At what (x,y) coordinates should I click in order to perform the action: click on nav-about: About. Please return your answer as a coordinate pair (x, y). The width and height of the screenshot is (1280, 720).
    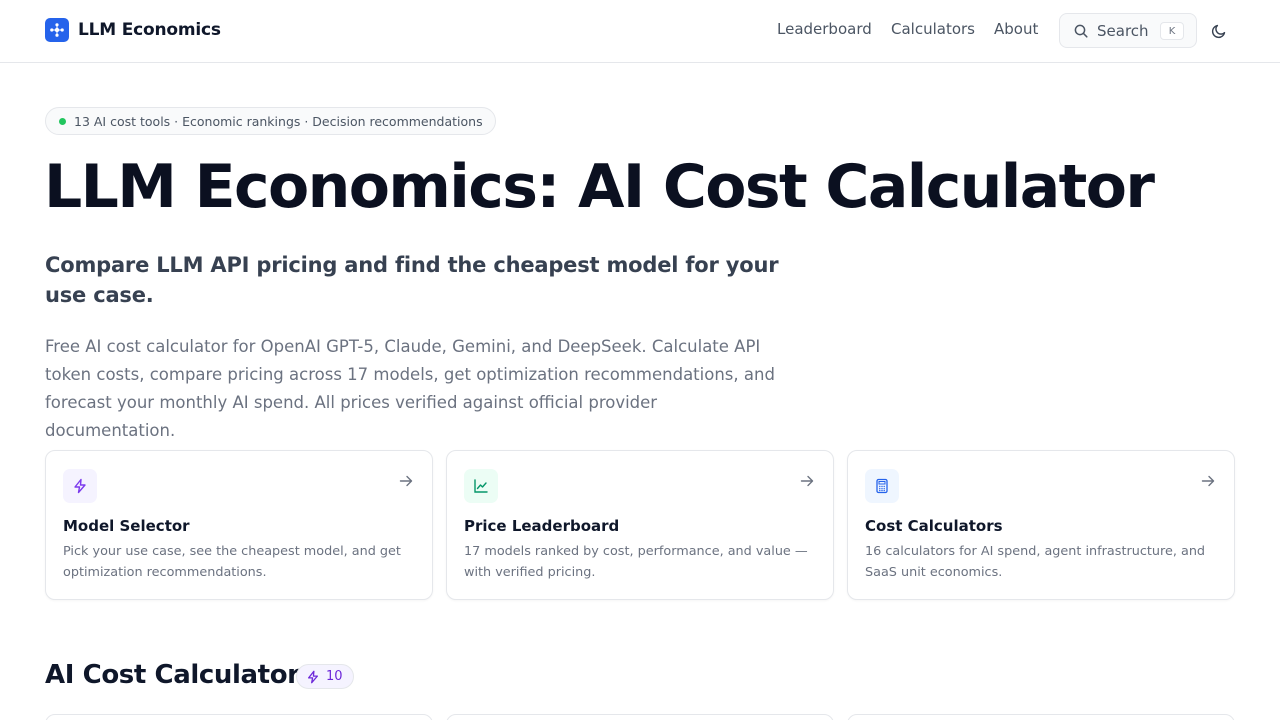
    Looking at the image, I should click on (1016, 29).